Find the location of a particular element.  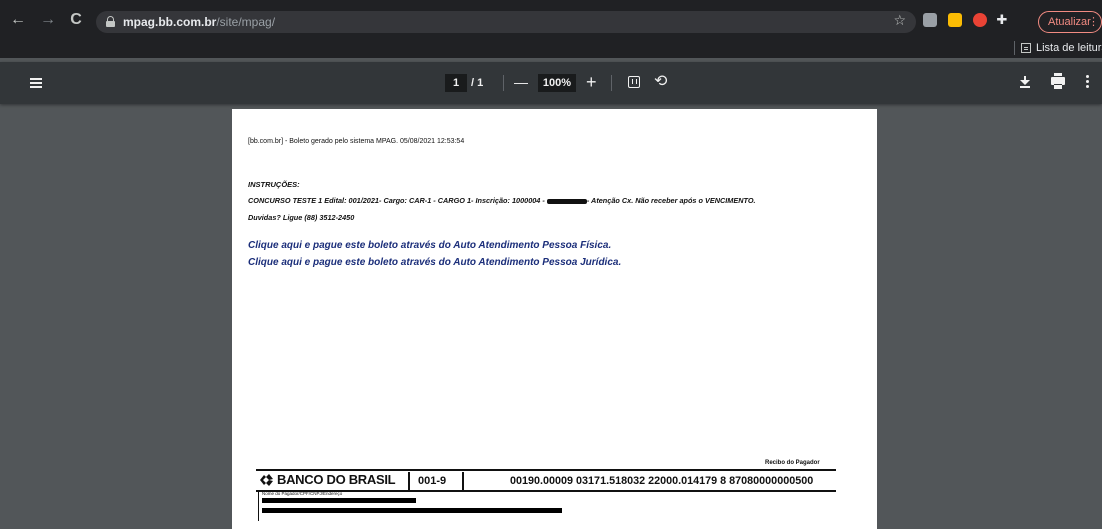

extensions-puzzle-icon: ✚ is located at coordinates (1002, 20).